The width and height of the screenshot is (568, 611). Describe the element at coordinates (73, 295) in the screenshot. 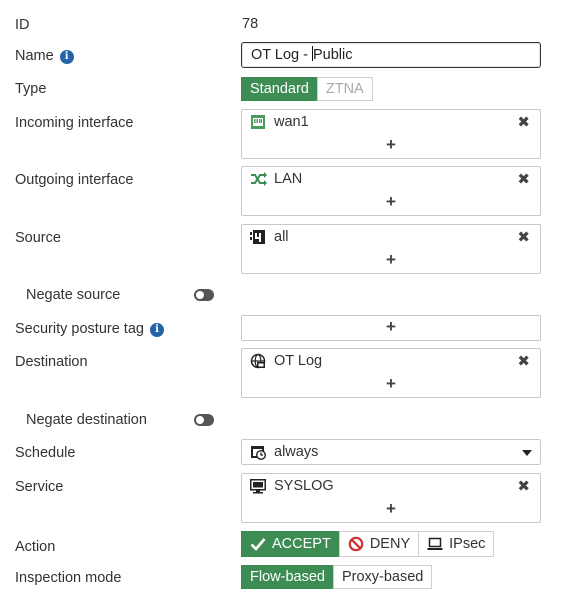

I see `negate-source-label: Negate source` at that location.